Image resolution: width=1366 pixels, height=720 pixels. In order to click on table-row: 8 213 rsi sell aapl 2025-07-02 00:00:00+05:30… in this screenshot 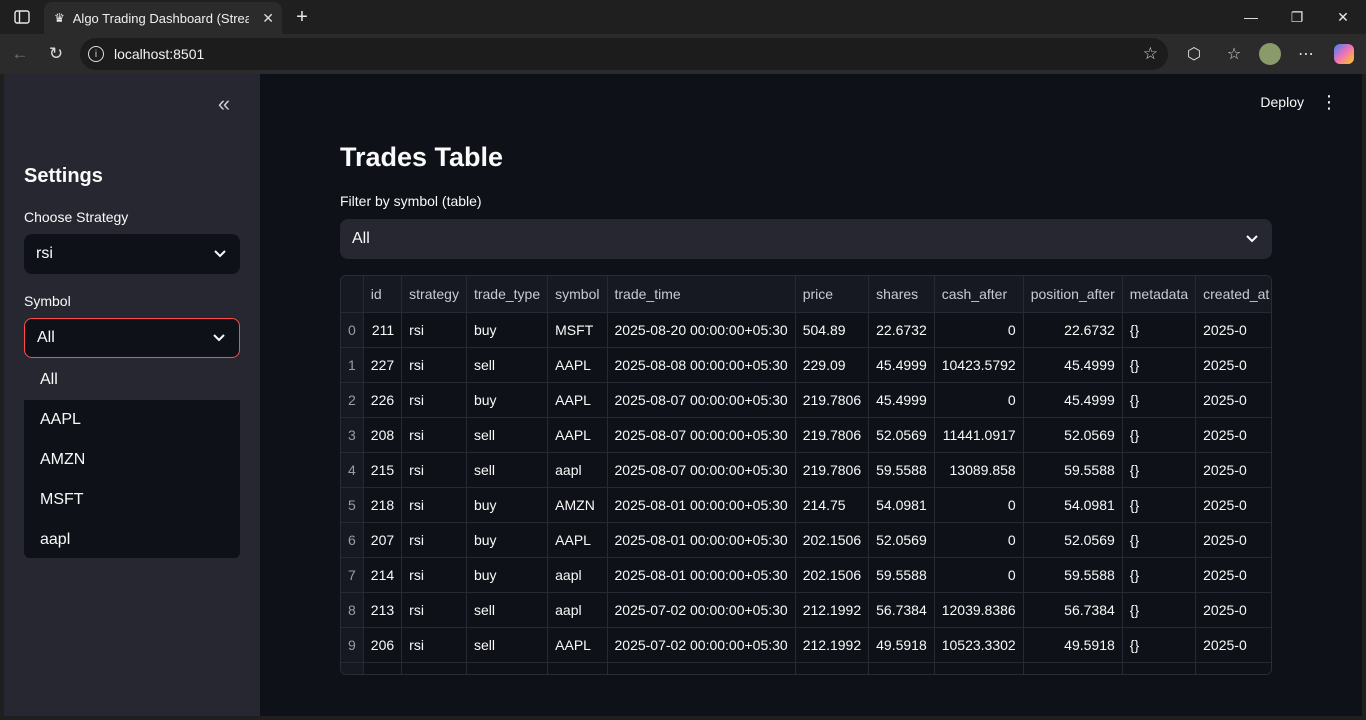, I will do `click(806, 610)`.